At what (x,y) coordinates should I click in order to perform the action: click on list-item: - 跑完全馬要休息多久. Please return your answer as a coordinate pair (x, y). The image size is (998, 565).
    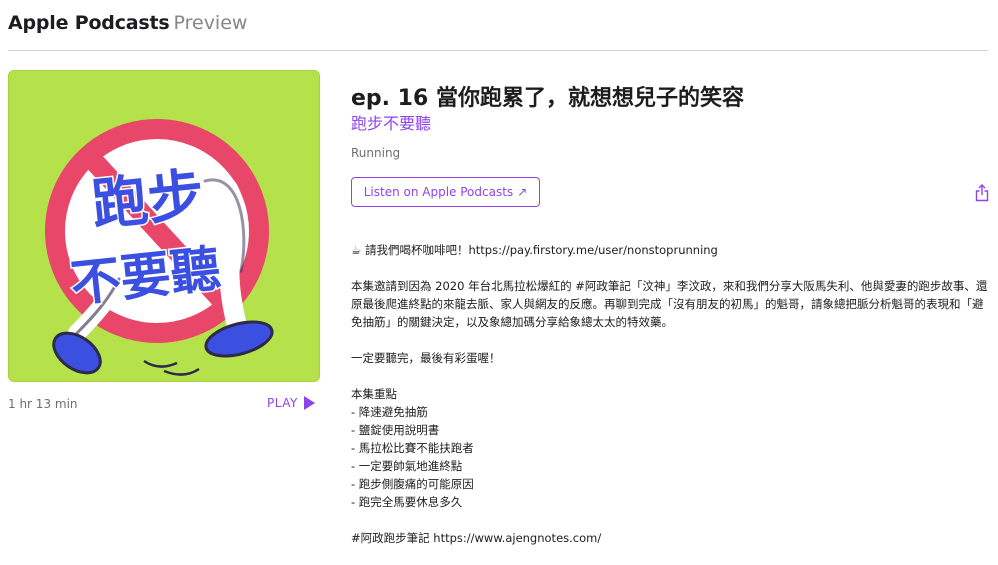
    Looking at the image, I should click on (407, 502).